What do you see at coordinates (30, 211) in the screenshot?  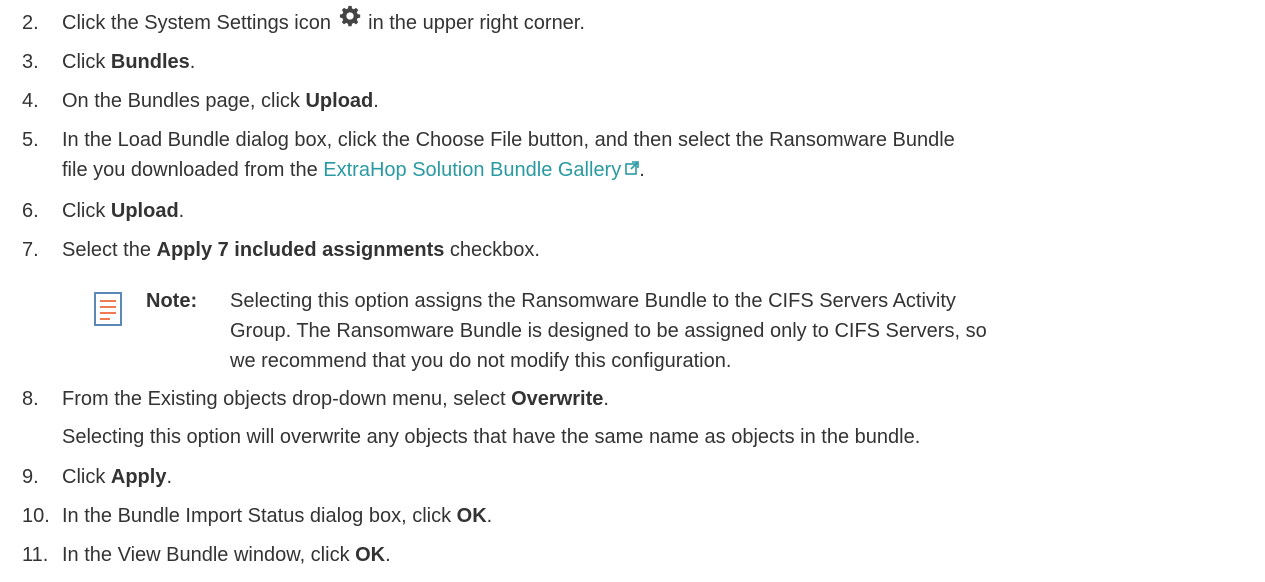 I see `step-number: 6.` at bounding box center [30, 211].